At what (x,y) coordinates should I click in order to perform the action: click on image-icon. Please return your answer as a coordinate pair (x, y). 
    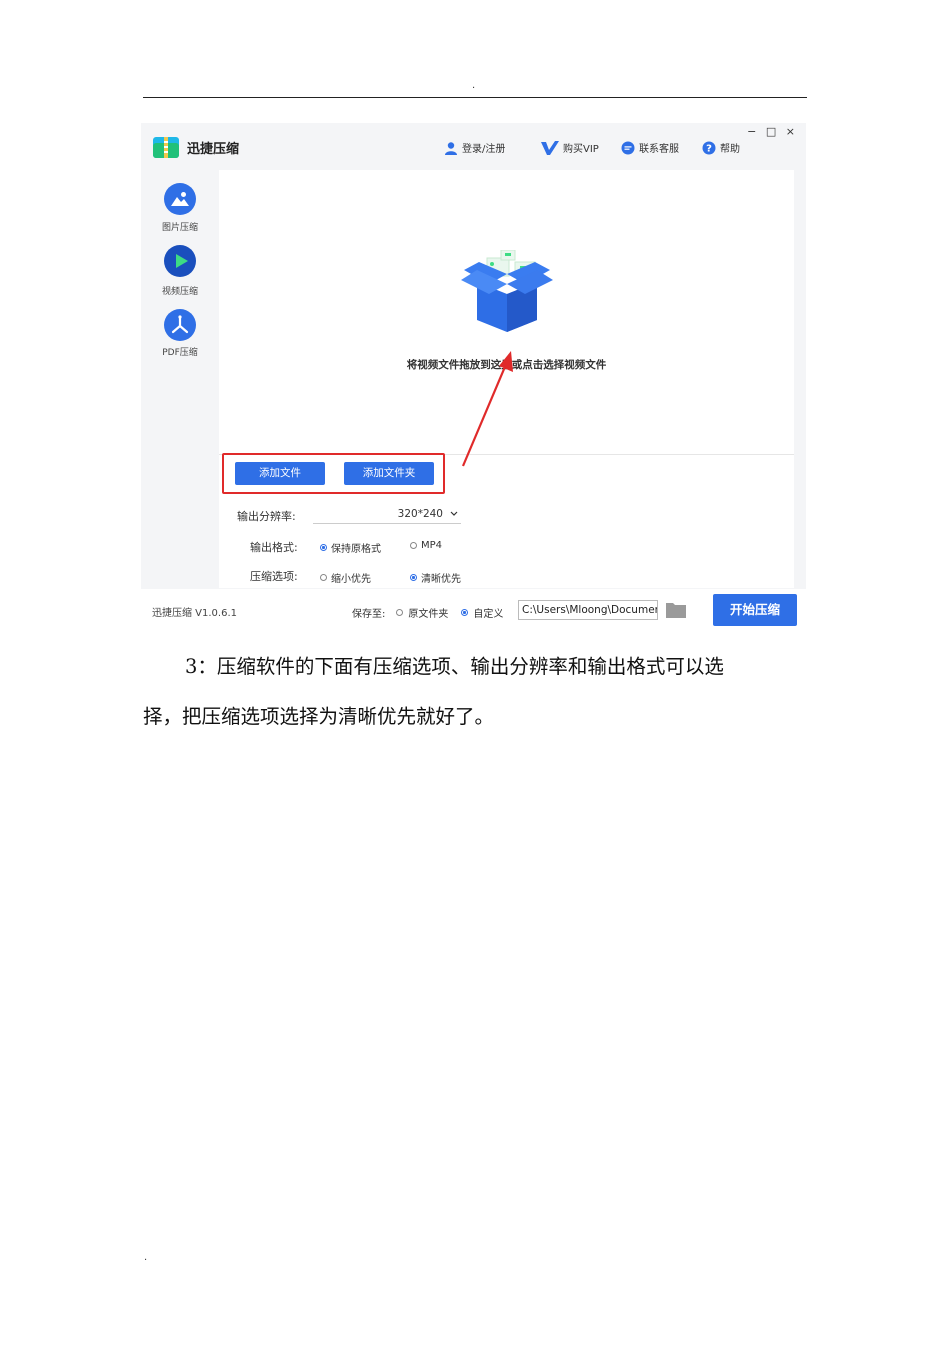
    Looking at the image, I should click on (180, 199).